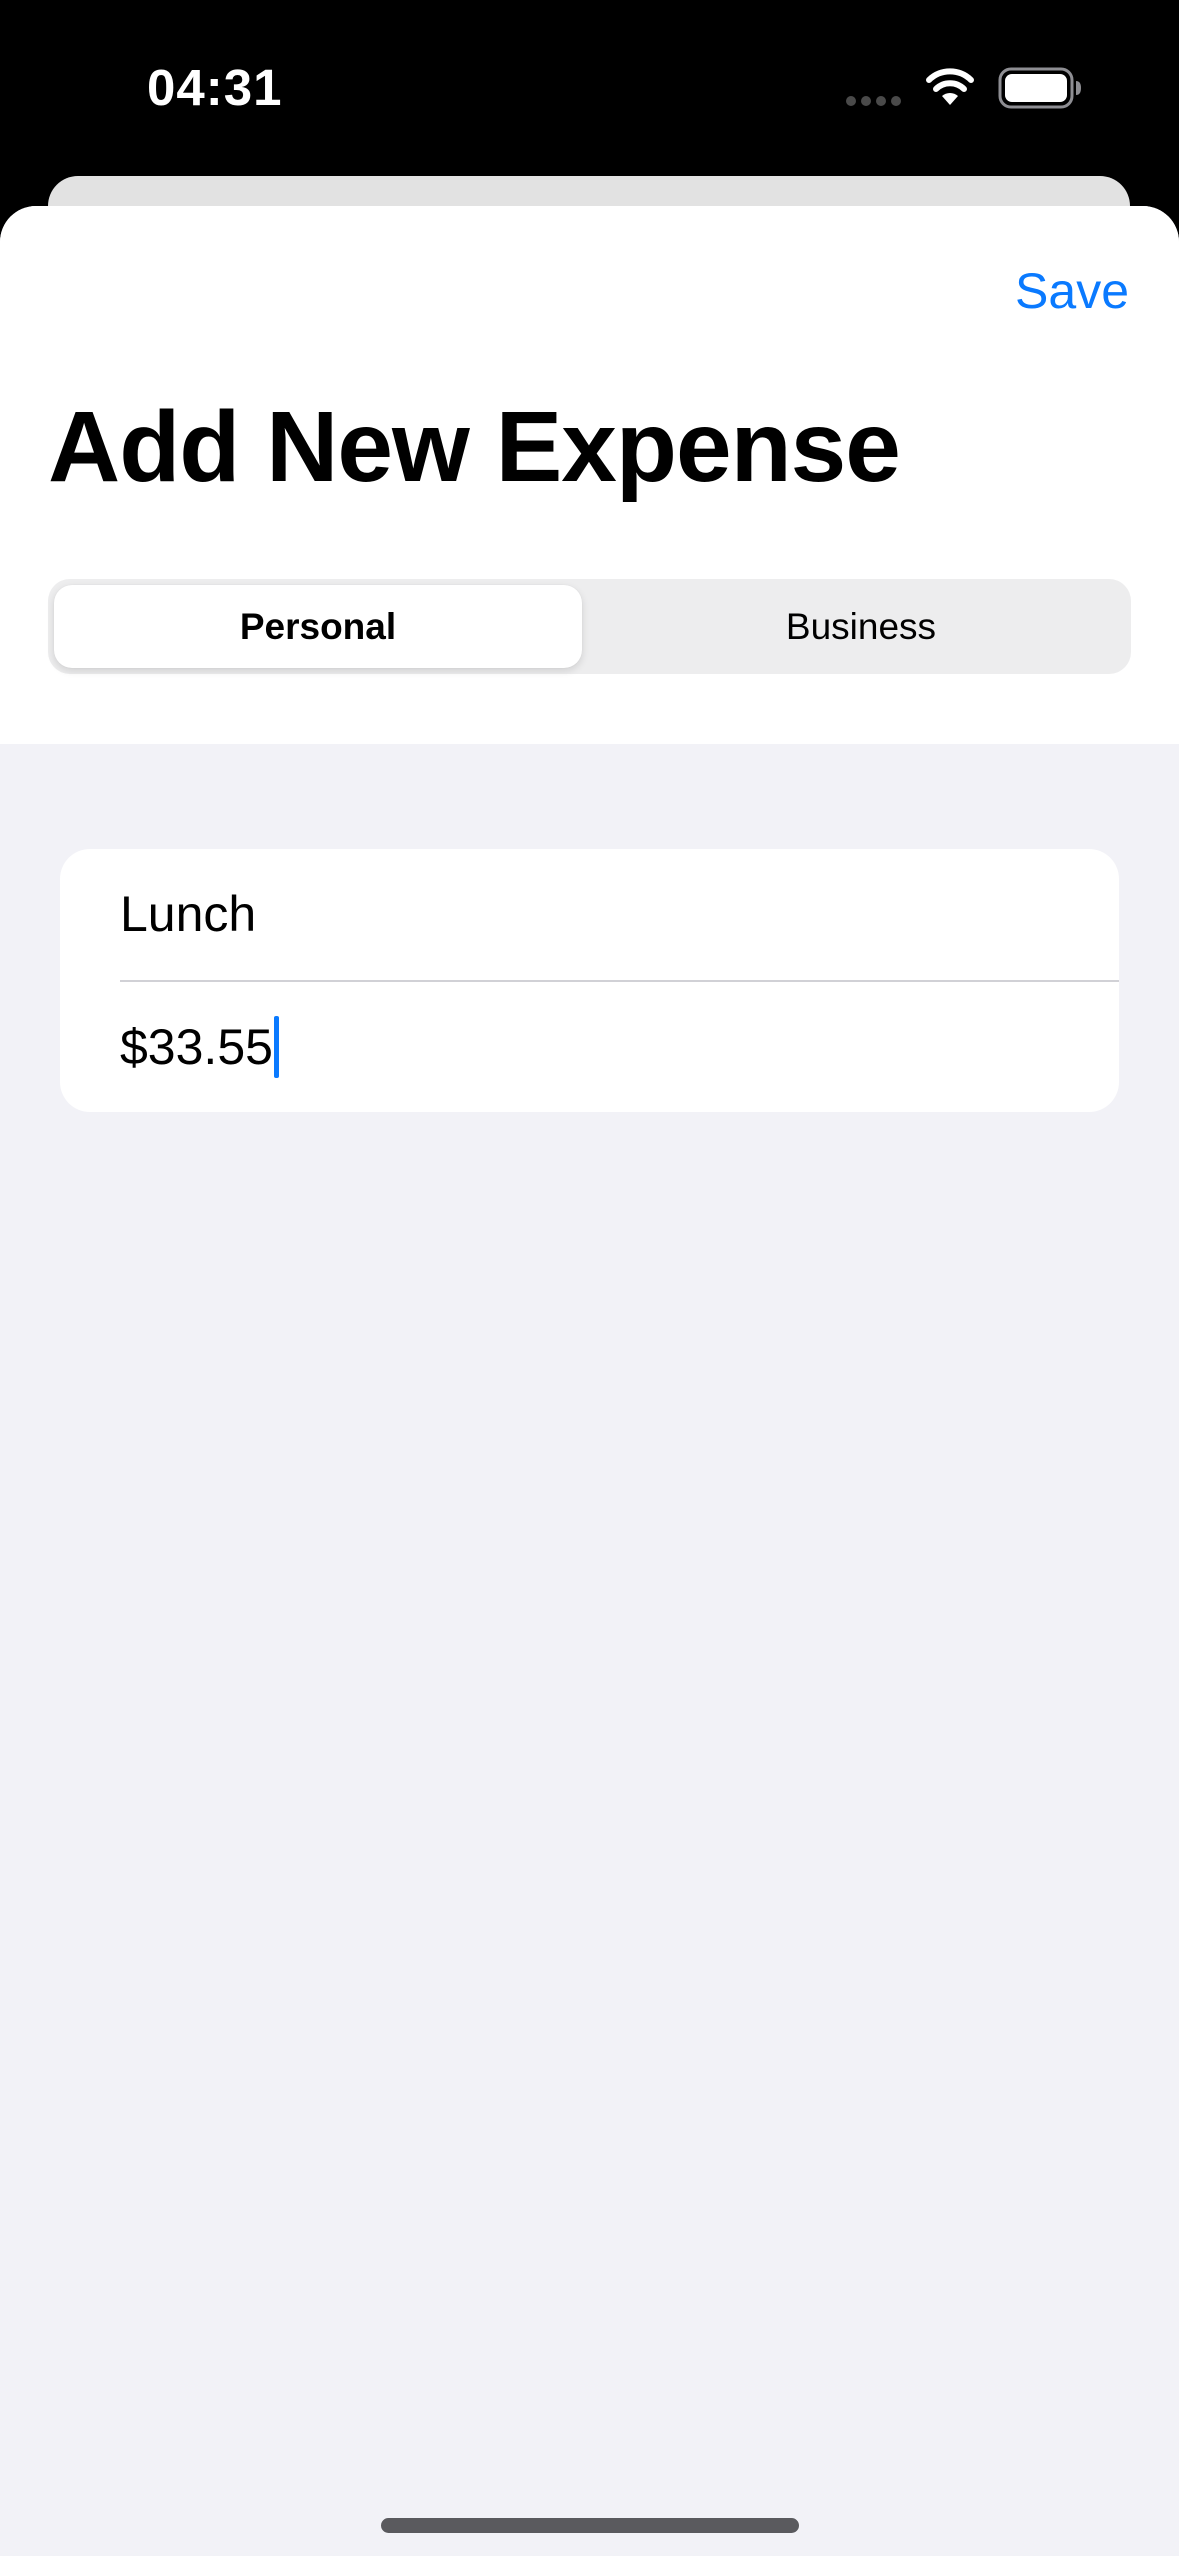  What do you see at coordinates (474, 447) in the screenshot?
I see `page-title: Add New Expense` at bounding box center [474, 447].